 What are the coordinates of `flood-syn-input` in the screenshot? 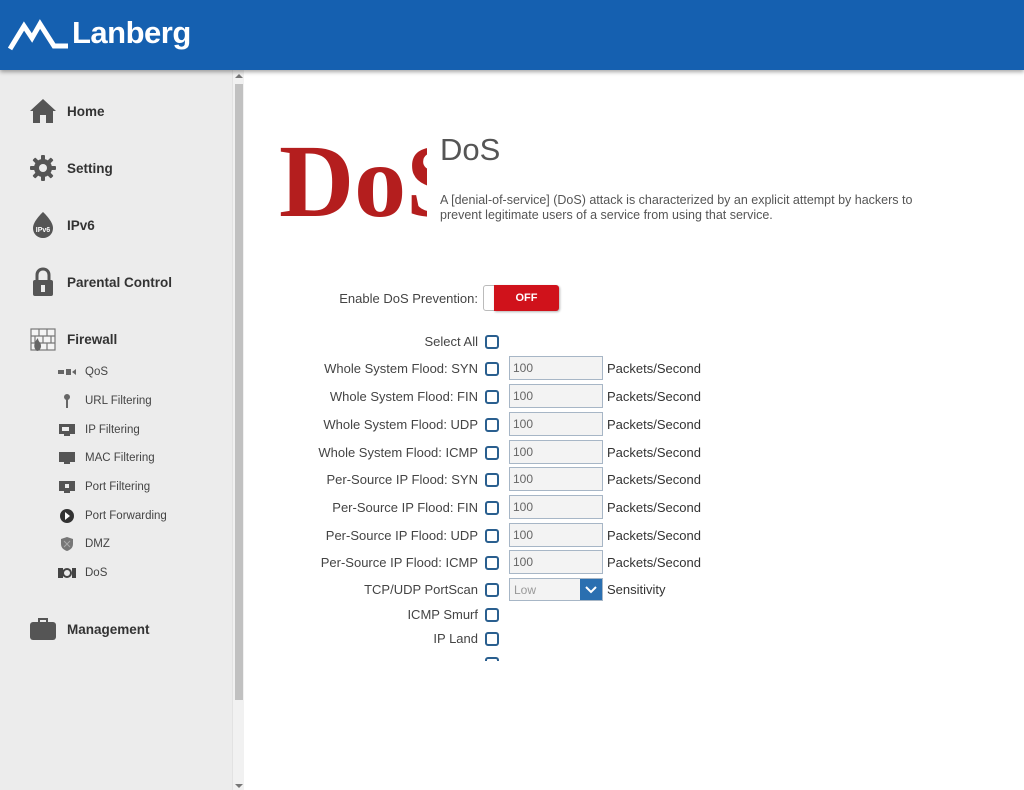 It's located at (556, 368).